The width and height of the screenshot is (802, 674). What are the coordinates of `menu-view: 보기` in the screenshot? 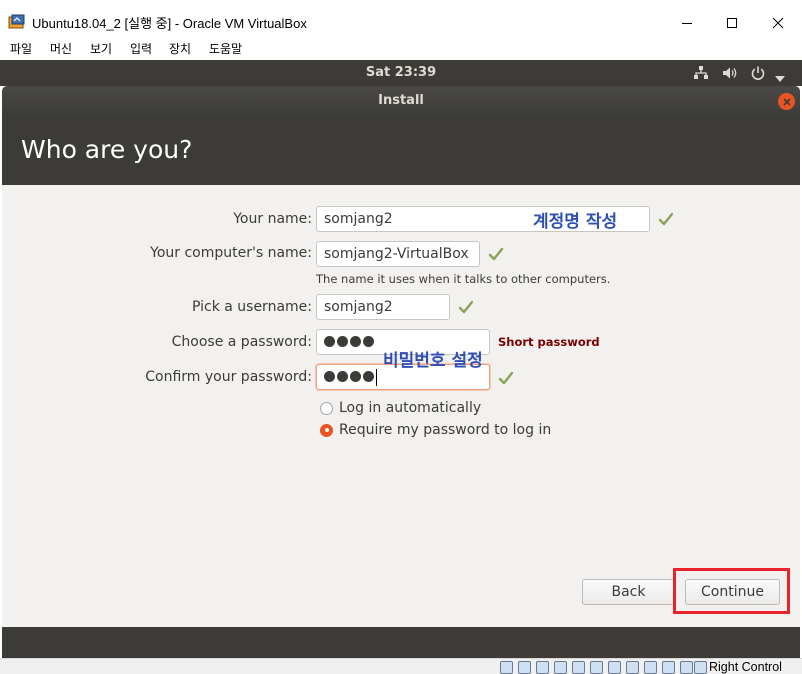 It's located at (101, 48).